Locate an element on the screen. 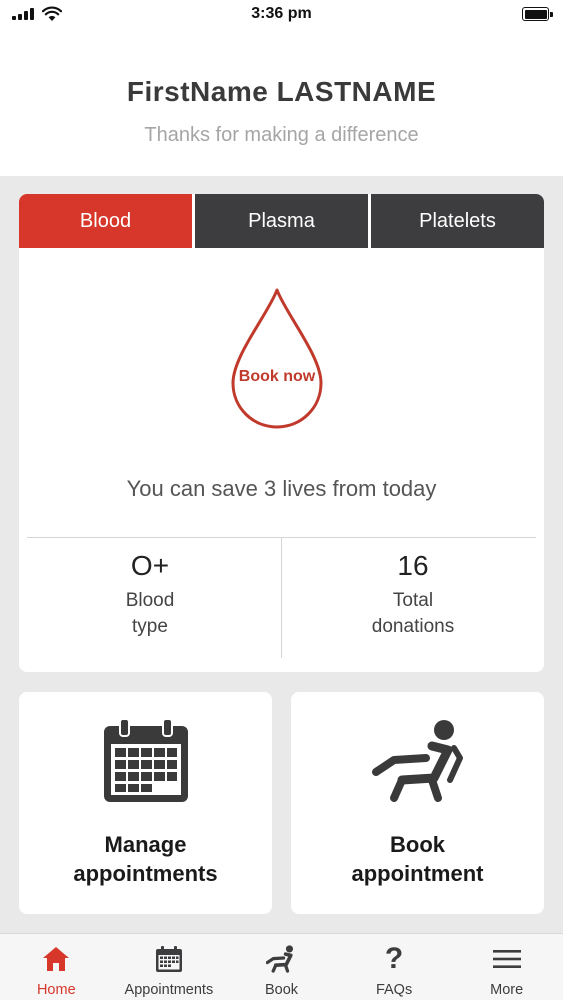 The height and width of the screenshot is (1000, 563). manage-appointments-label: Manage appointments is located at coordinates (145, 859).